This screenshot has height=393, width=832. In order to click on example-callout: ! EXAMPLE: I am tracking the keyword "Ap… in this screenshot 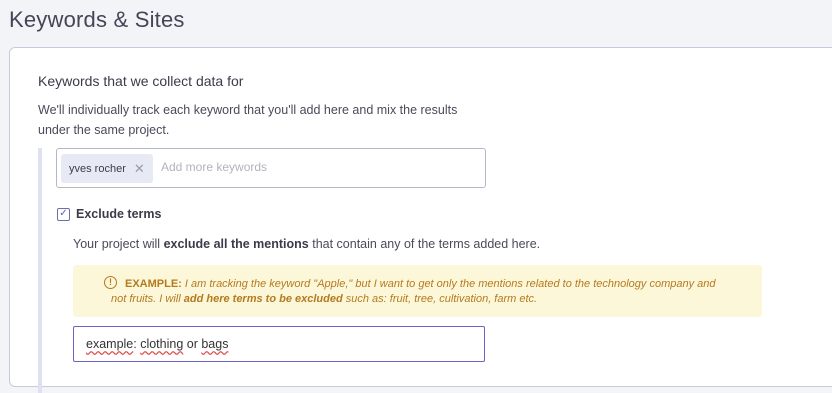, I will do `click(417, 291)`.